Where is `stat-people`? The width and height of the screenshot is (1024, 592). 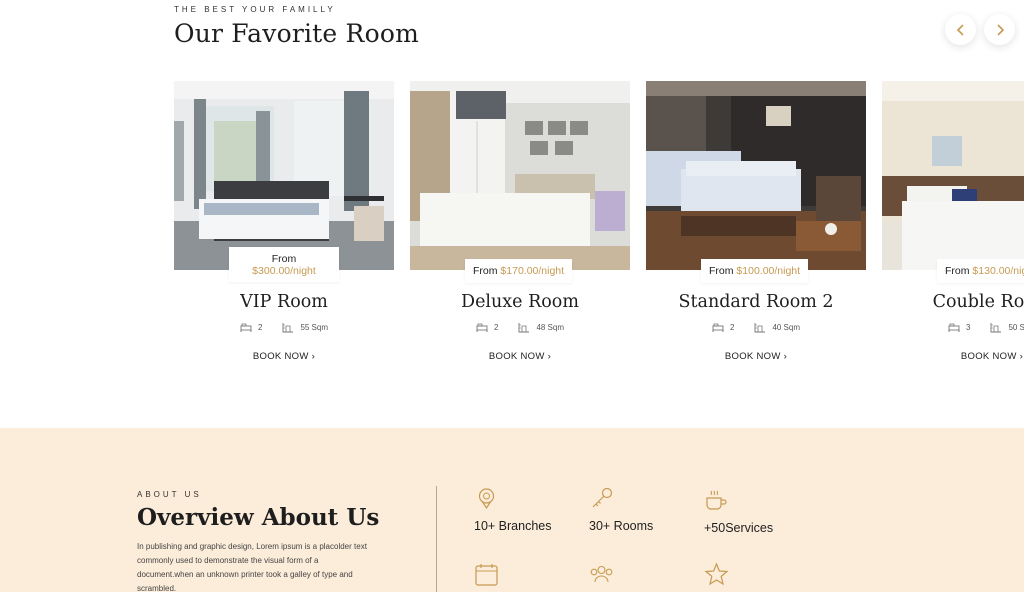
stat-people is located at coordinates (601, 574).